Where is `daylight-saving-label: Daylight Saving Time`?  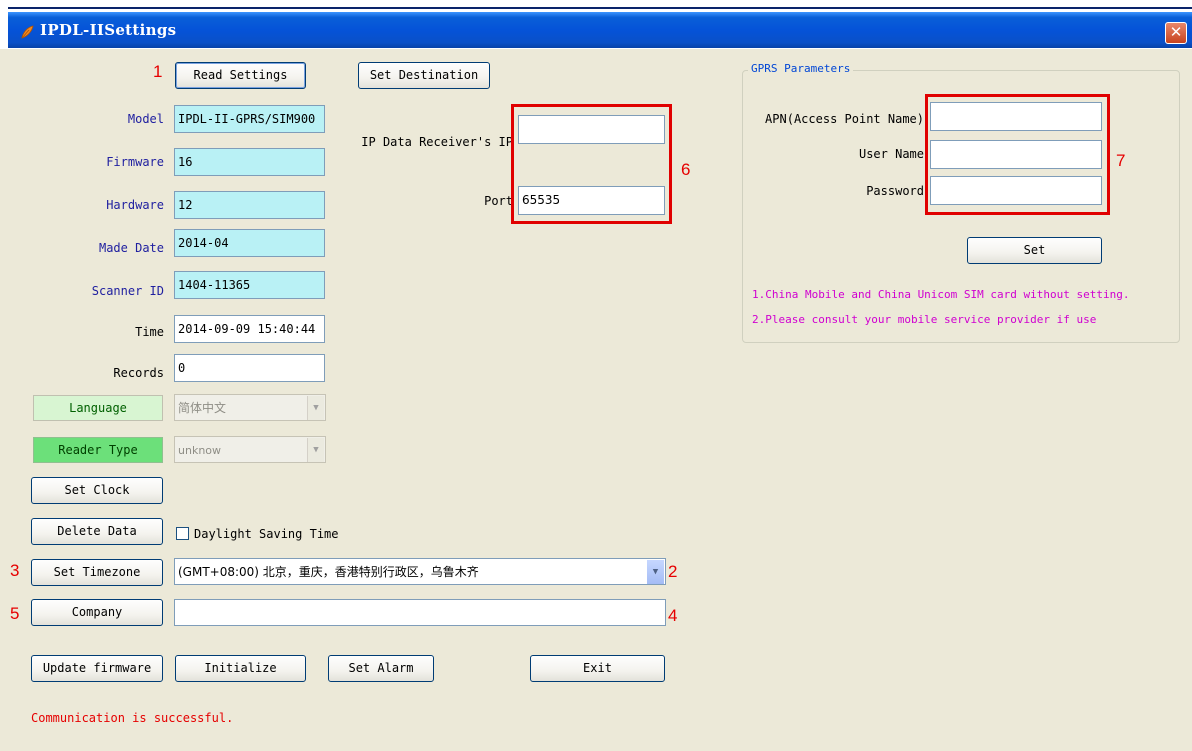 daylight-saving-label: Daylight Saving Time is located at coordinates (266, 534).